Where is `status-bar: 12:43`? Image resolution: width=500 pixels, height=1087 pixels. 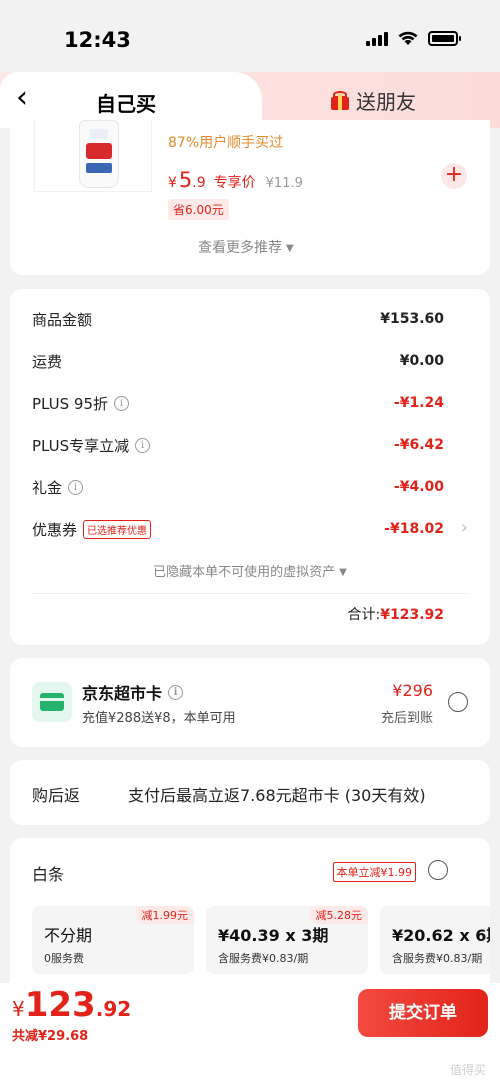
status-bar: 12:43 is located at coordinates (250, 37).